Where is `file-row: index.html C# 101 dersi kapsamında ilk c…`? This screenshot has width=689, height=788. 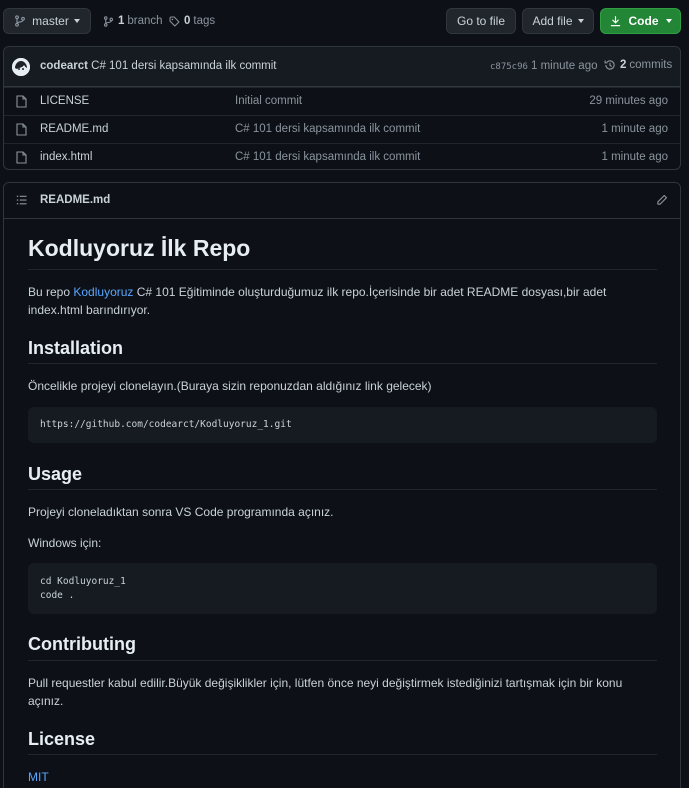
file-row: index.html C# 101 dersi kapsamında ilk c… is located at coordinates (342, 156).